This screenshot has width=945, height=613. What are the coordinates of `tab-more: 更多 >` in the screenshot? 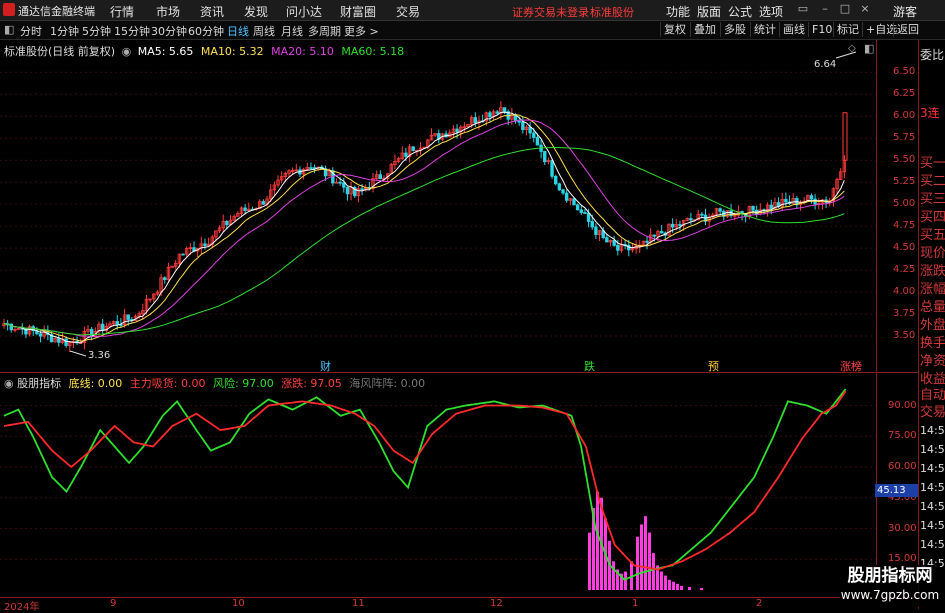 It's located at (361, 31).